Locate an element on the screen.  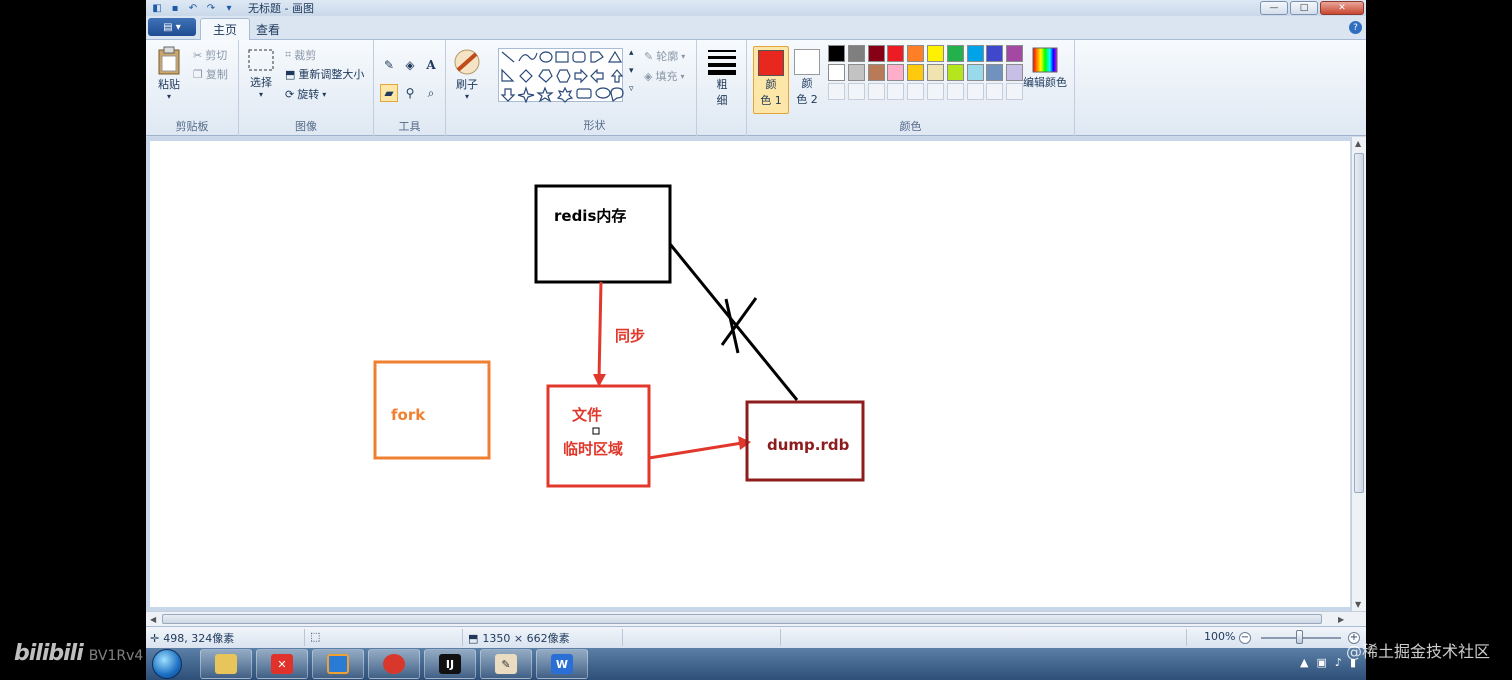
copy-button: ❐ 复制 is located at coordinates (210, 74).